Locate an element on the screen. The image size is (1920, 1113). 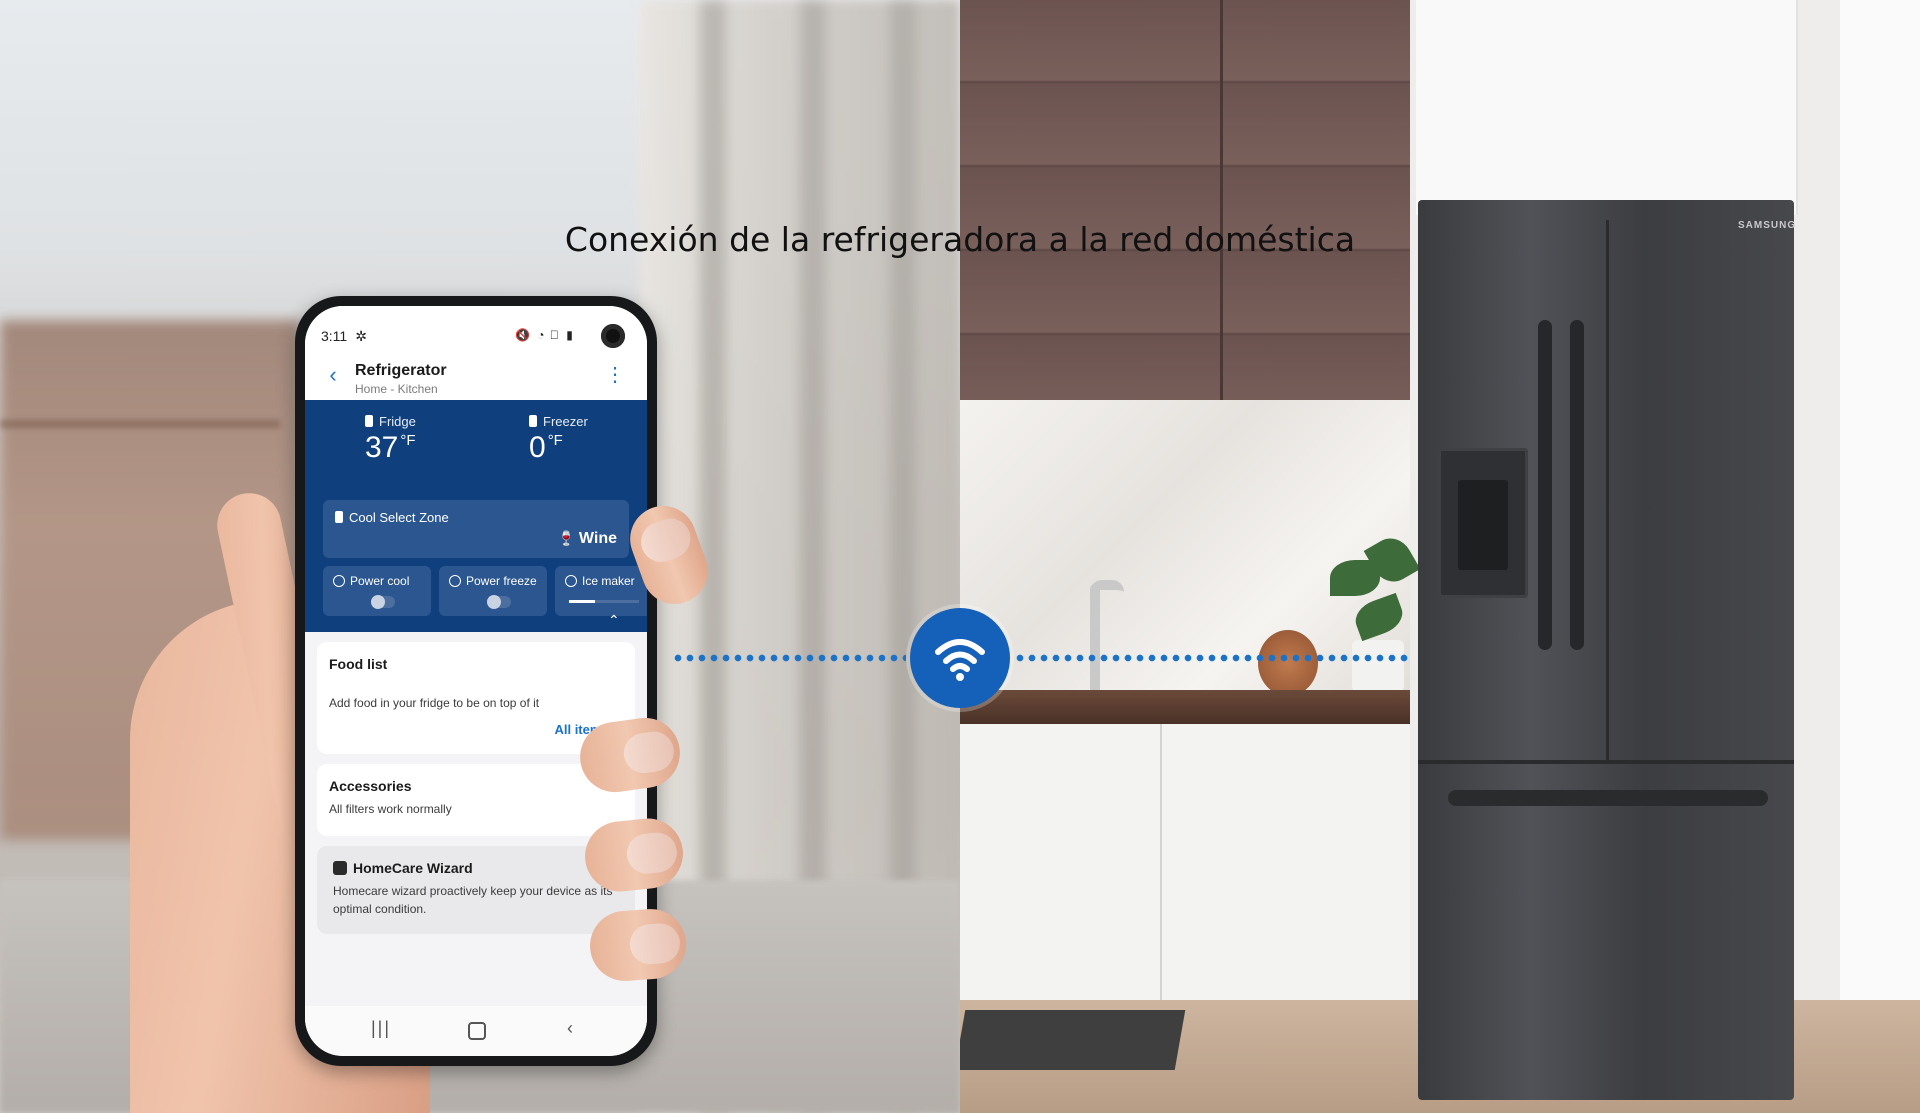
back-arrow-icon: ‹ is located at coordinates (333, 375).